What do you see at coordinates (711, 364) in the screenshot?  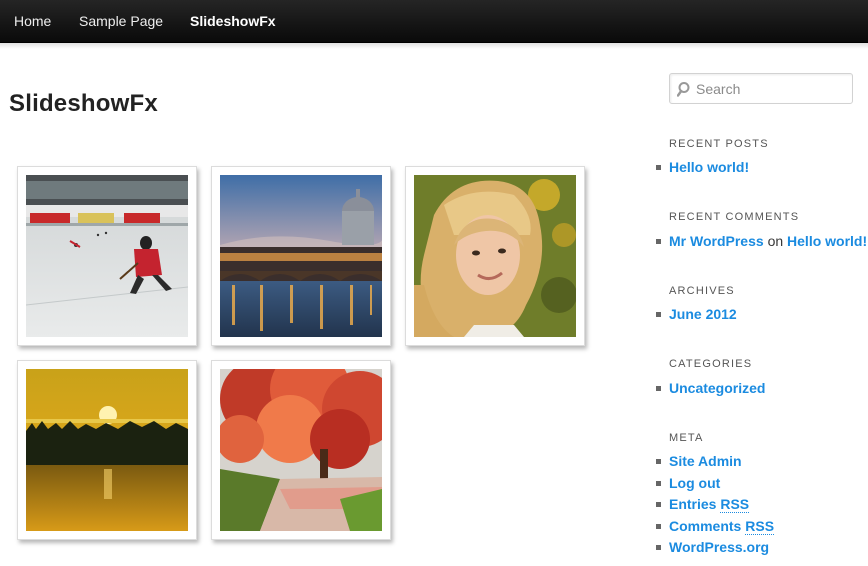 I see `widget-title-categories: CATEGORIES` at bounding box center [711, 364].